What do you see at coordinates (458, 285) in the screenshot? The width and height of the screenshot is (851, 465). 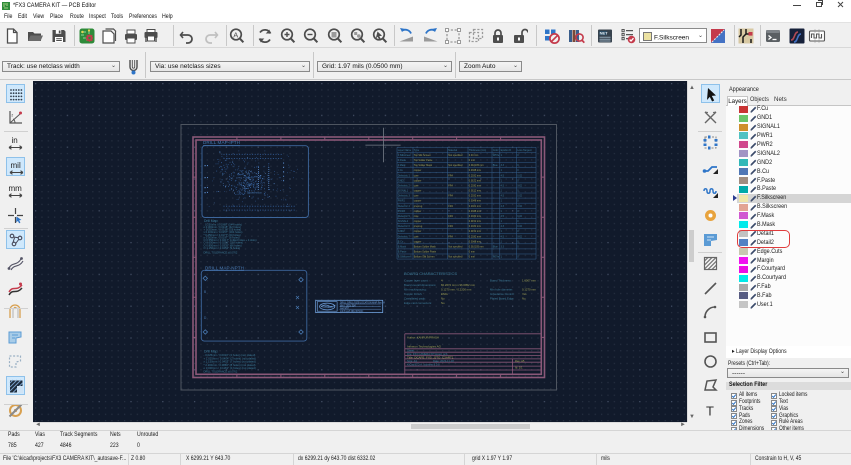 I see `svg-text: 82.2672 mm x 96.6952 mm` at bounding box center [458, 285].